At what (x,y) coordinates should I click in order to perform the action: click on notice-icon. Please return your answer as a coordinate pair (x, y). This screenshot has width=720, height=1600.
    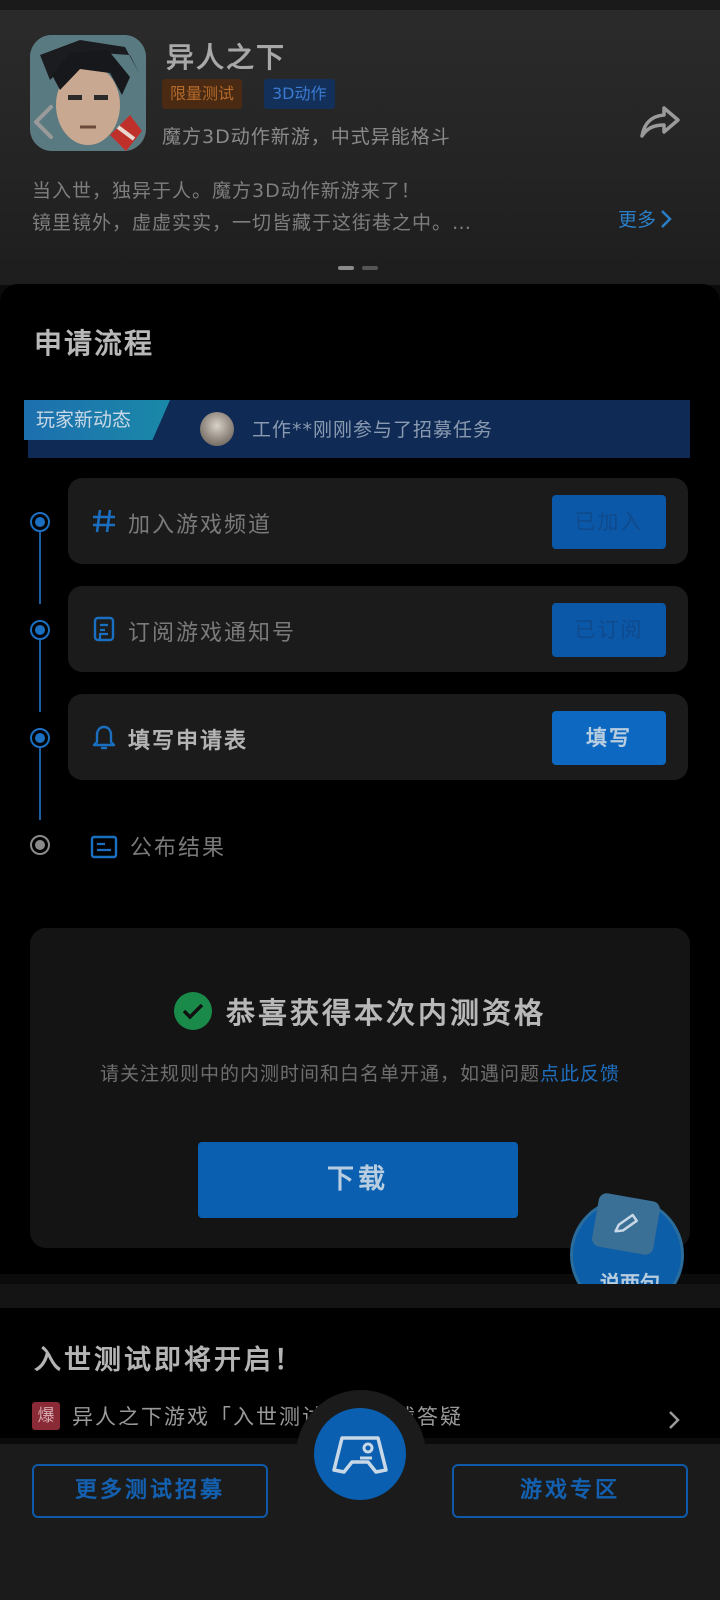
    Looking at the image, I should click on (104, 629).